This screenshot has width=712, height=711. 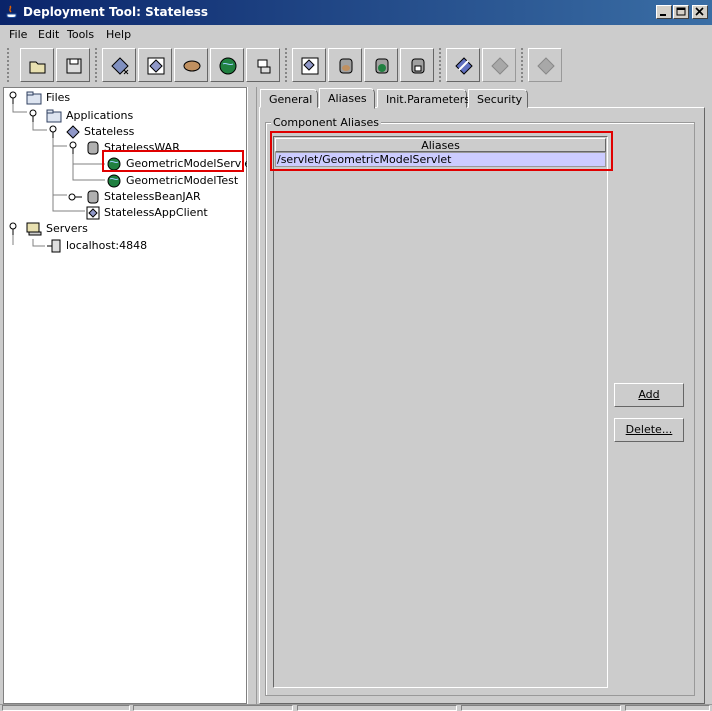 I want to click on tab-label: Init.Parameters, so click(x=428, y=99).